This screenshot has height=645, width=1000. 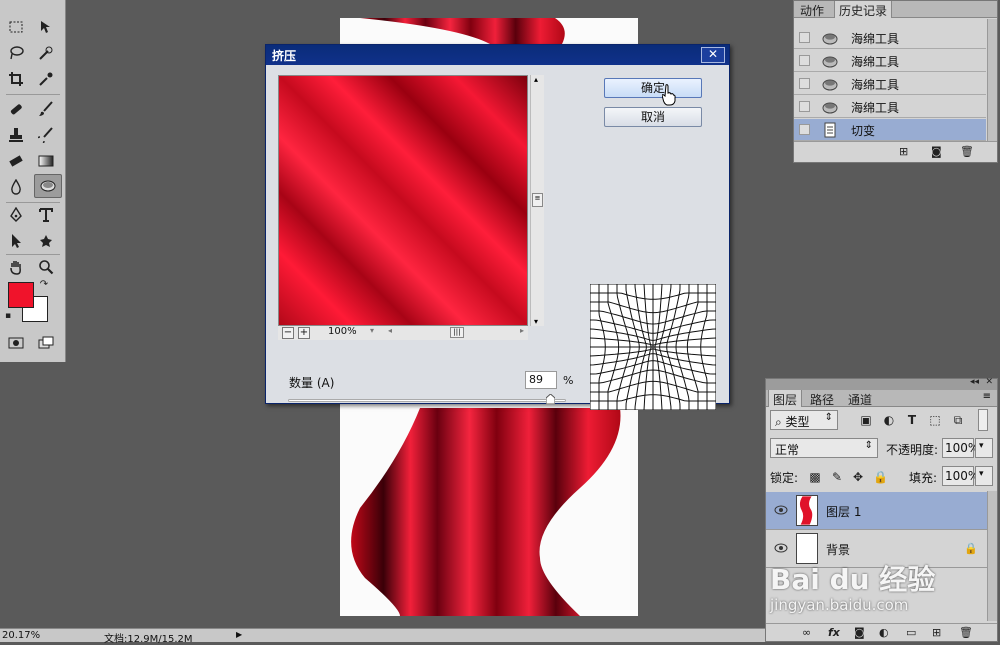 What do you see at coordinates (824, 448) in the screenshot?
I see `blend-mode-select: 正常 ⇕` at bounding box center [824, 448].